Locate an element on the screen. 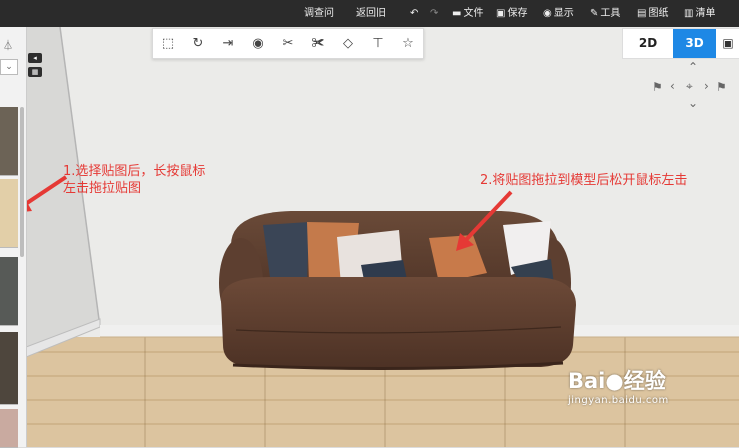 This screenshot has height=448, width=739. split-icon: ✀ is located at coordinates (318, 43).